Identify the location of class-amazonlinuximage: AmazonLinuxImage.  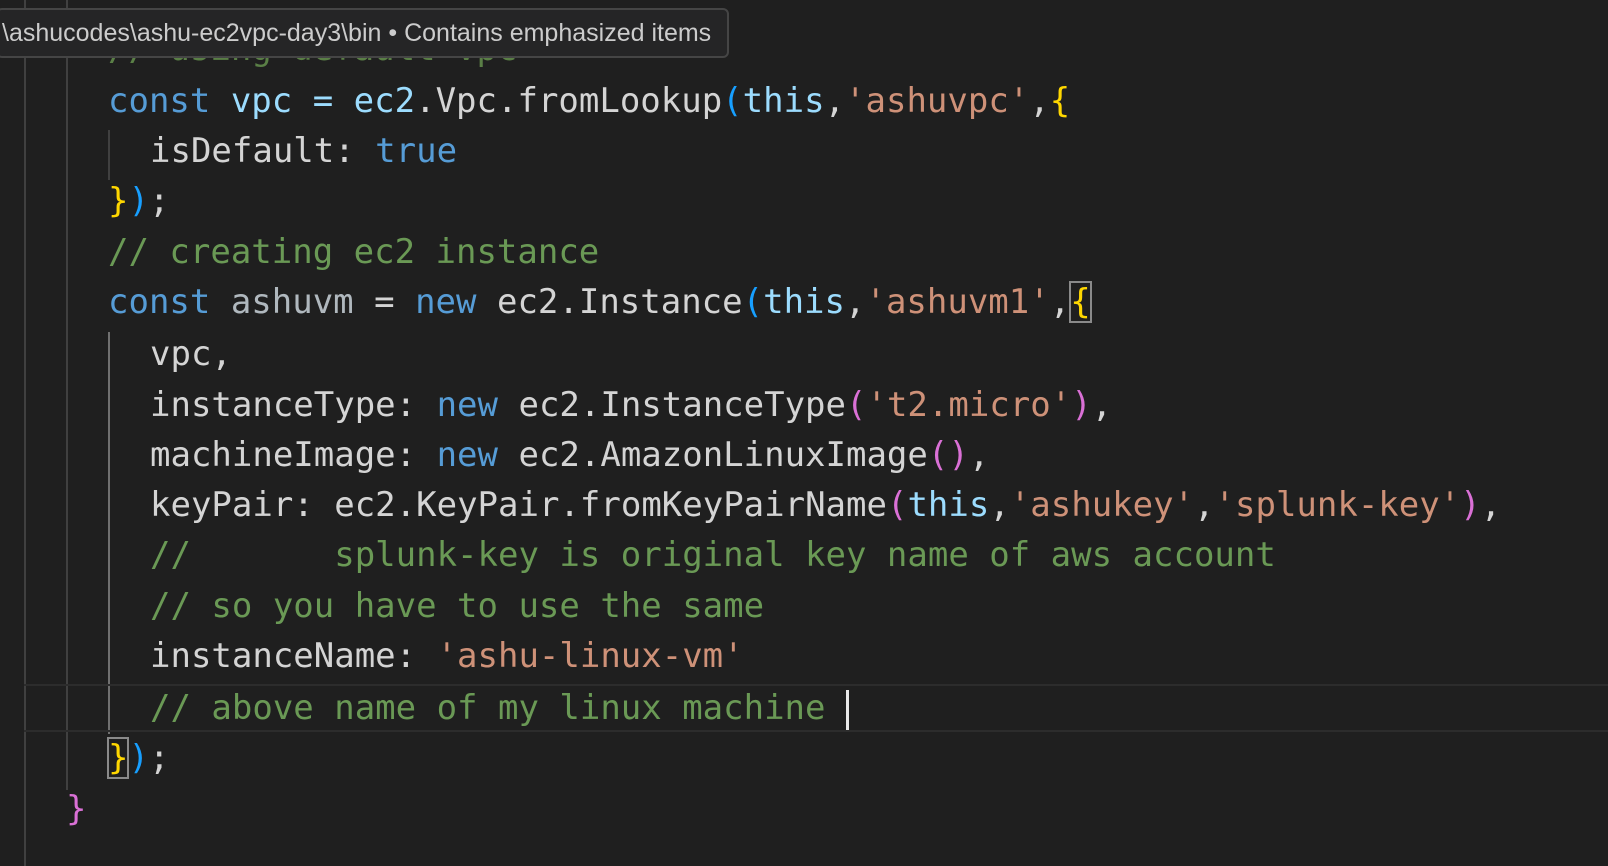
(764, 455).